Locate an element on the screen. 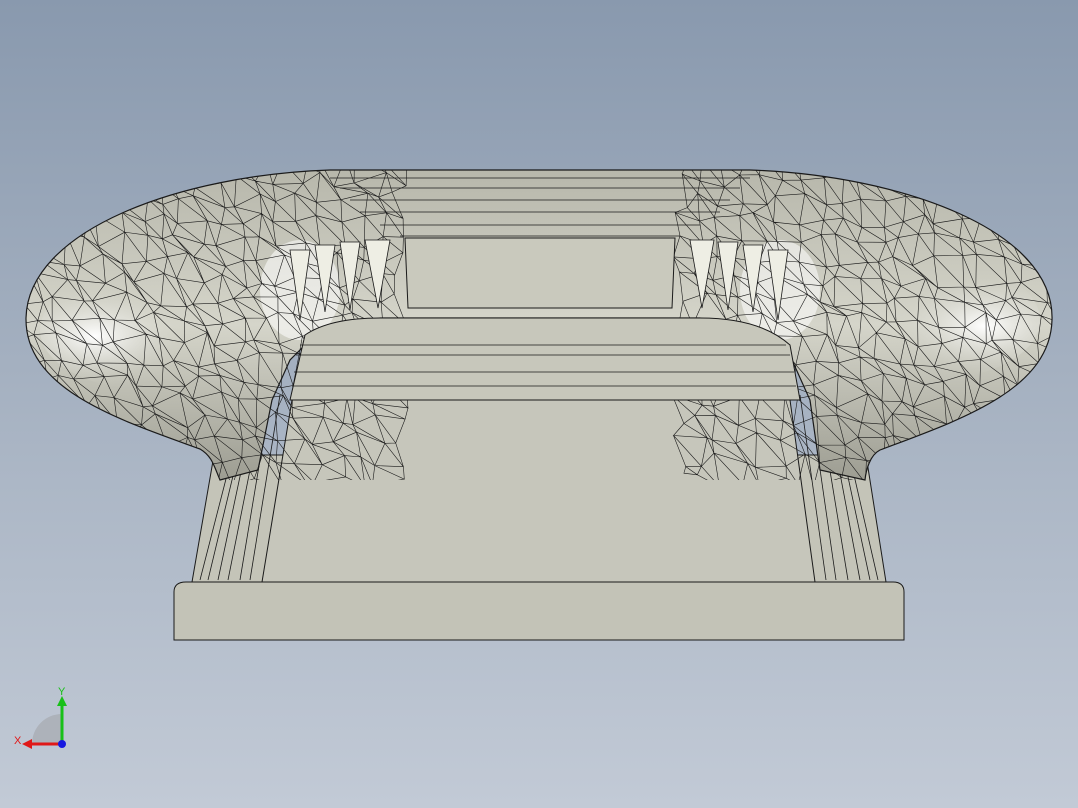  triad-plane is located at coordinates (47, 729).